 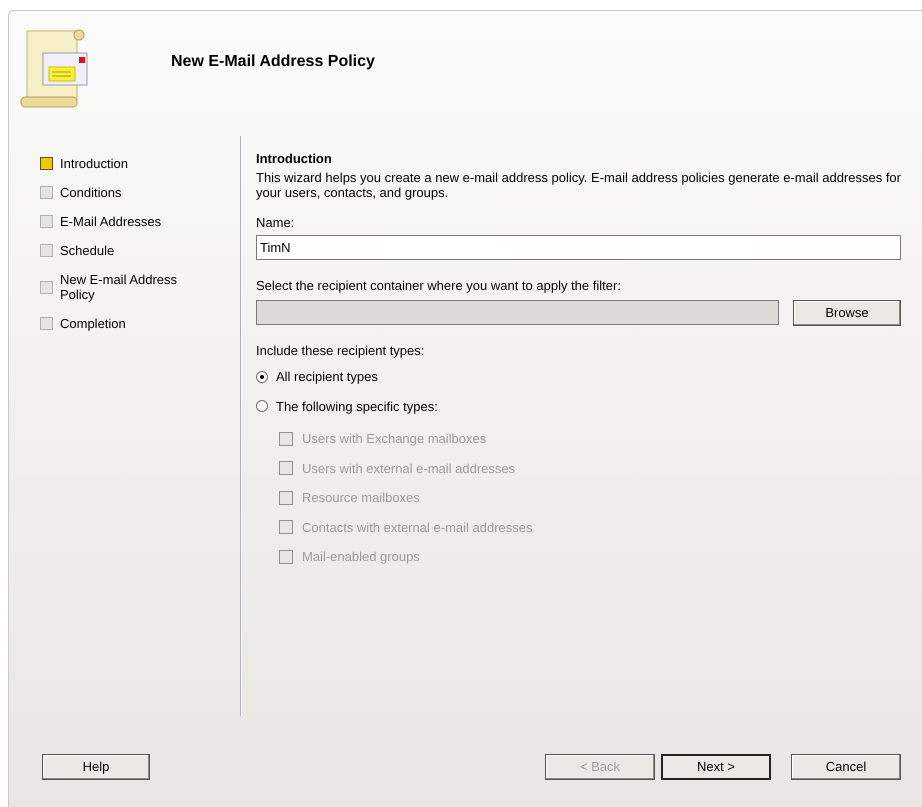 I want to click on step-label: New E-mail Address Policy, so click(x=119, y=287).